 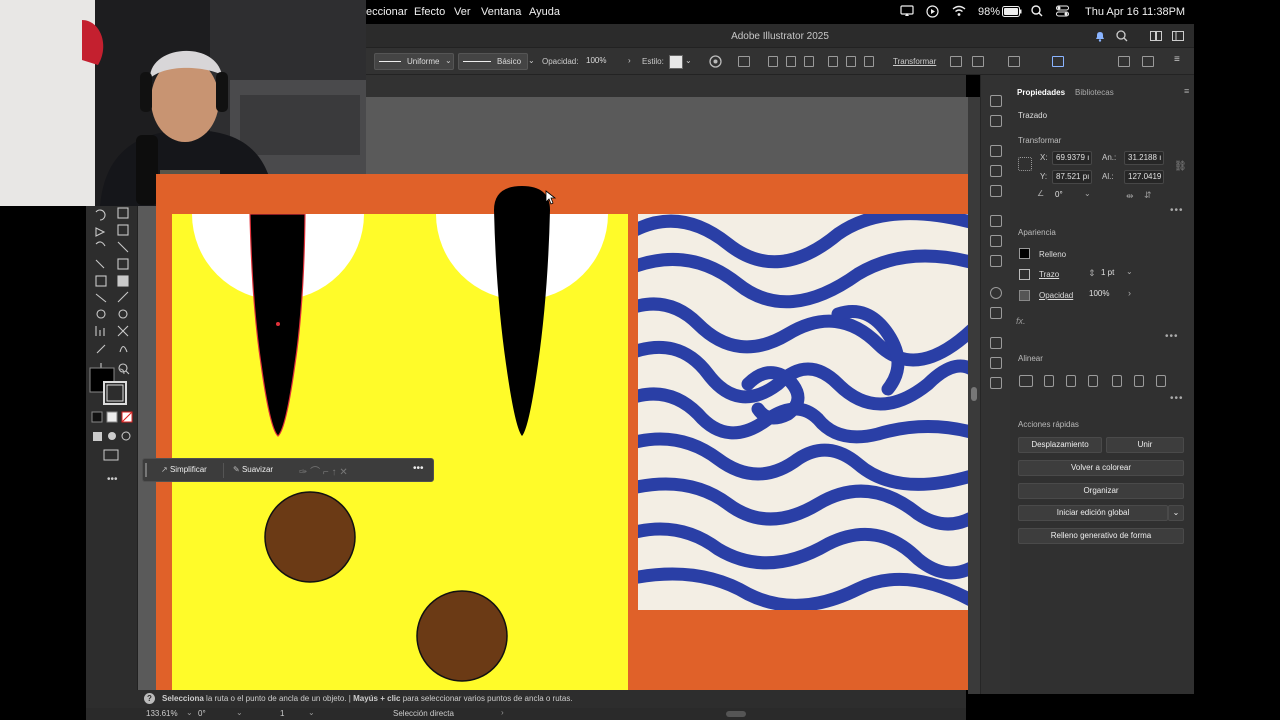 What do you see at coordinates (1058, 61) in the screenshot?
I see `share-icon` at bounding box center [1058, 61].